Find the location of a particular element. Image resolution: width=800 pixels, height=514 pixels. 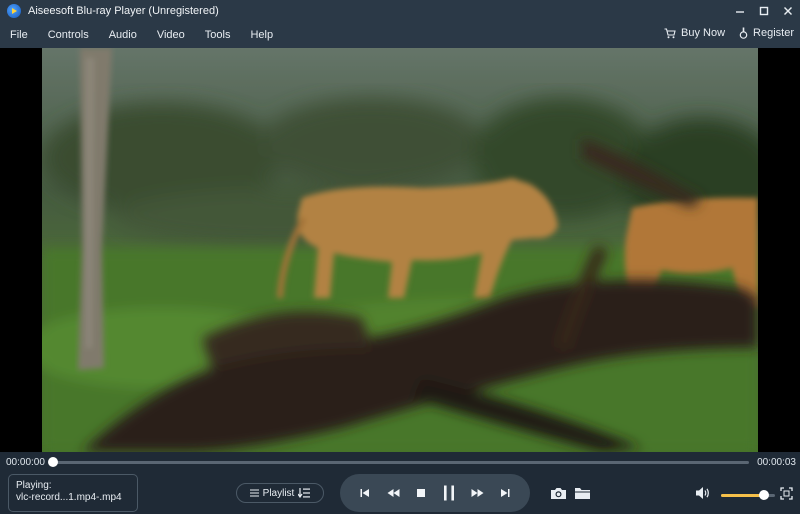

progress-bar is located at coordinates (398, 462).